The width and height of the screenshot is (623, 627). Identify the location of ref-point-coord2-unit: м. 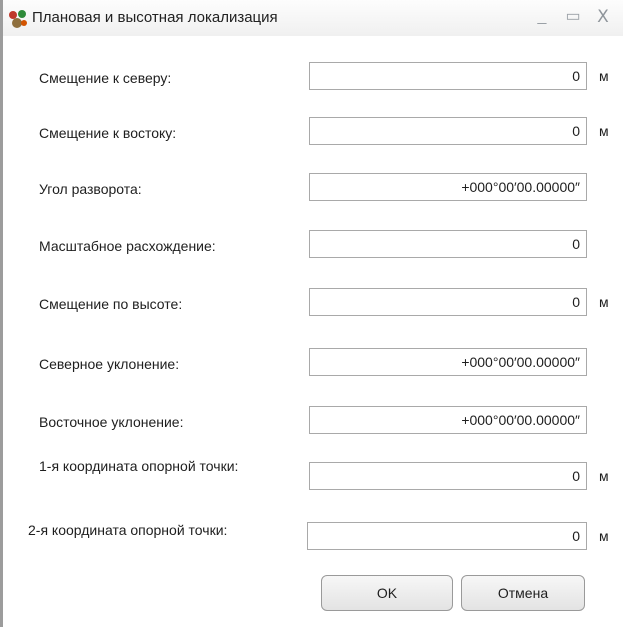
(604, 536).